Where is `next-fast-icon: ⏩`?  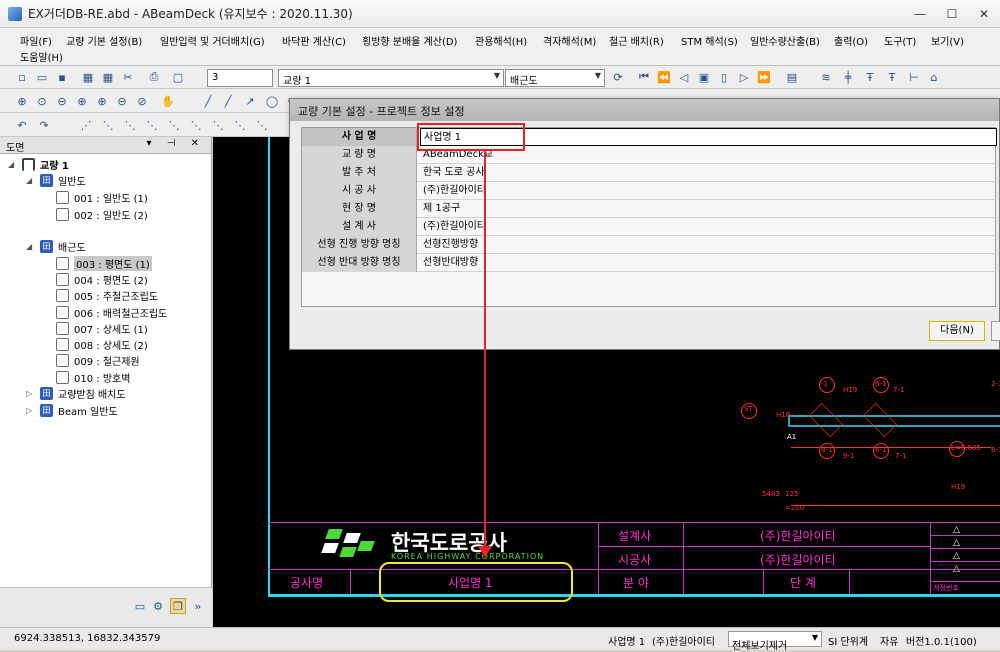 next-fast-icon: ⏩ is located at coordinates (764, 77).